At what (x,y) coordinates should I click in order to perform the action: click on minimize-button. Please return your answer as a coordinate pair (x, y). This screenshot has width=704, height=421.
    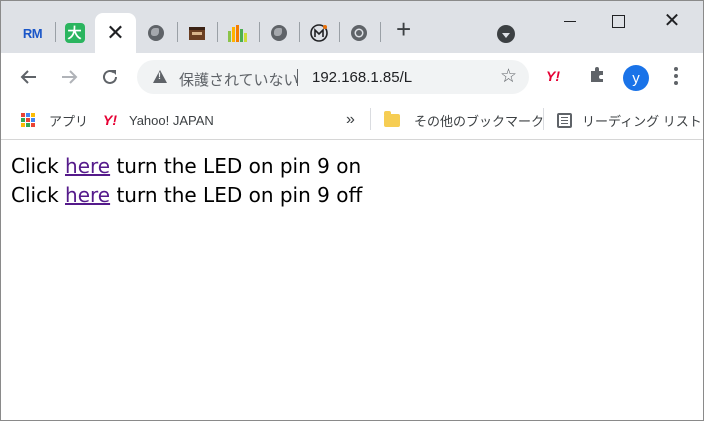
    Looking at the image, I should click on (570, 21).